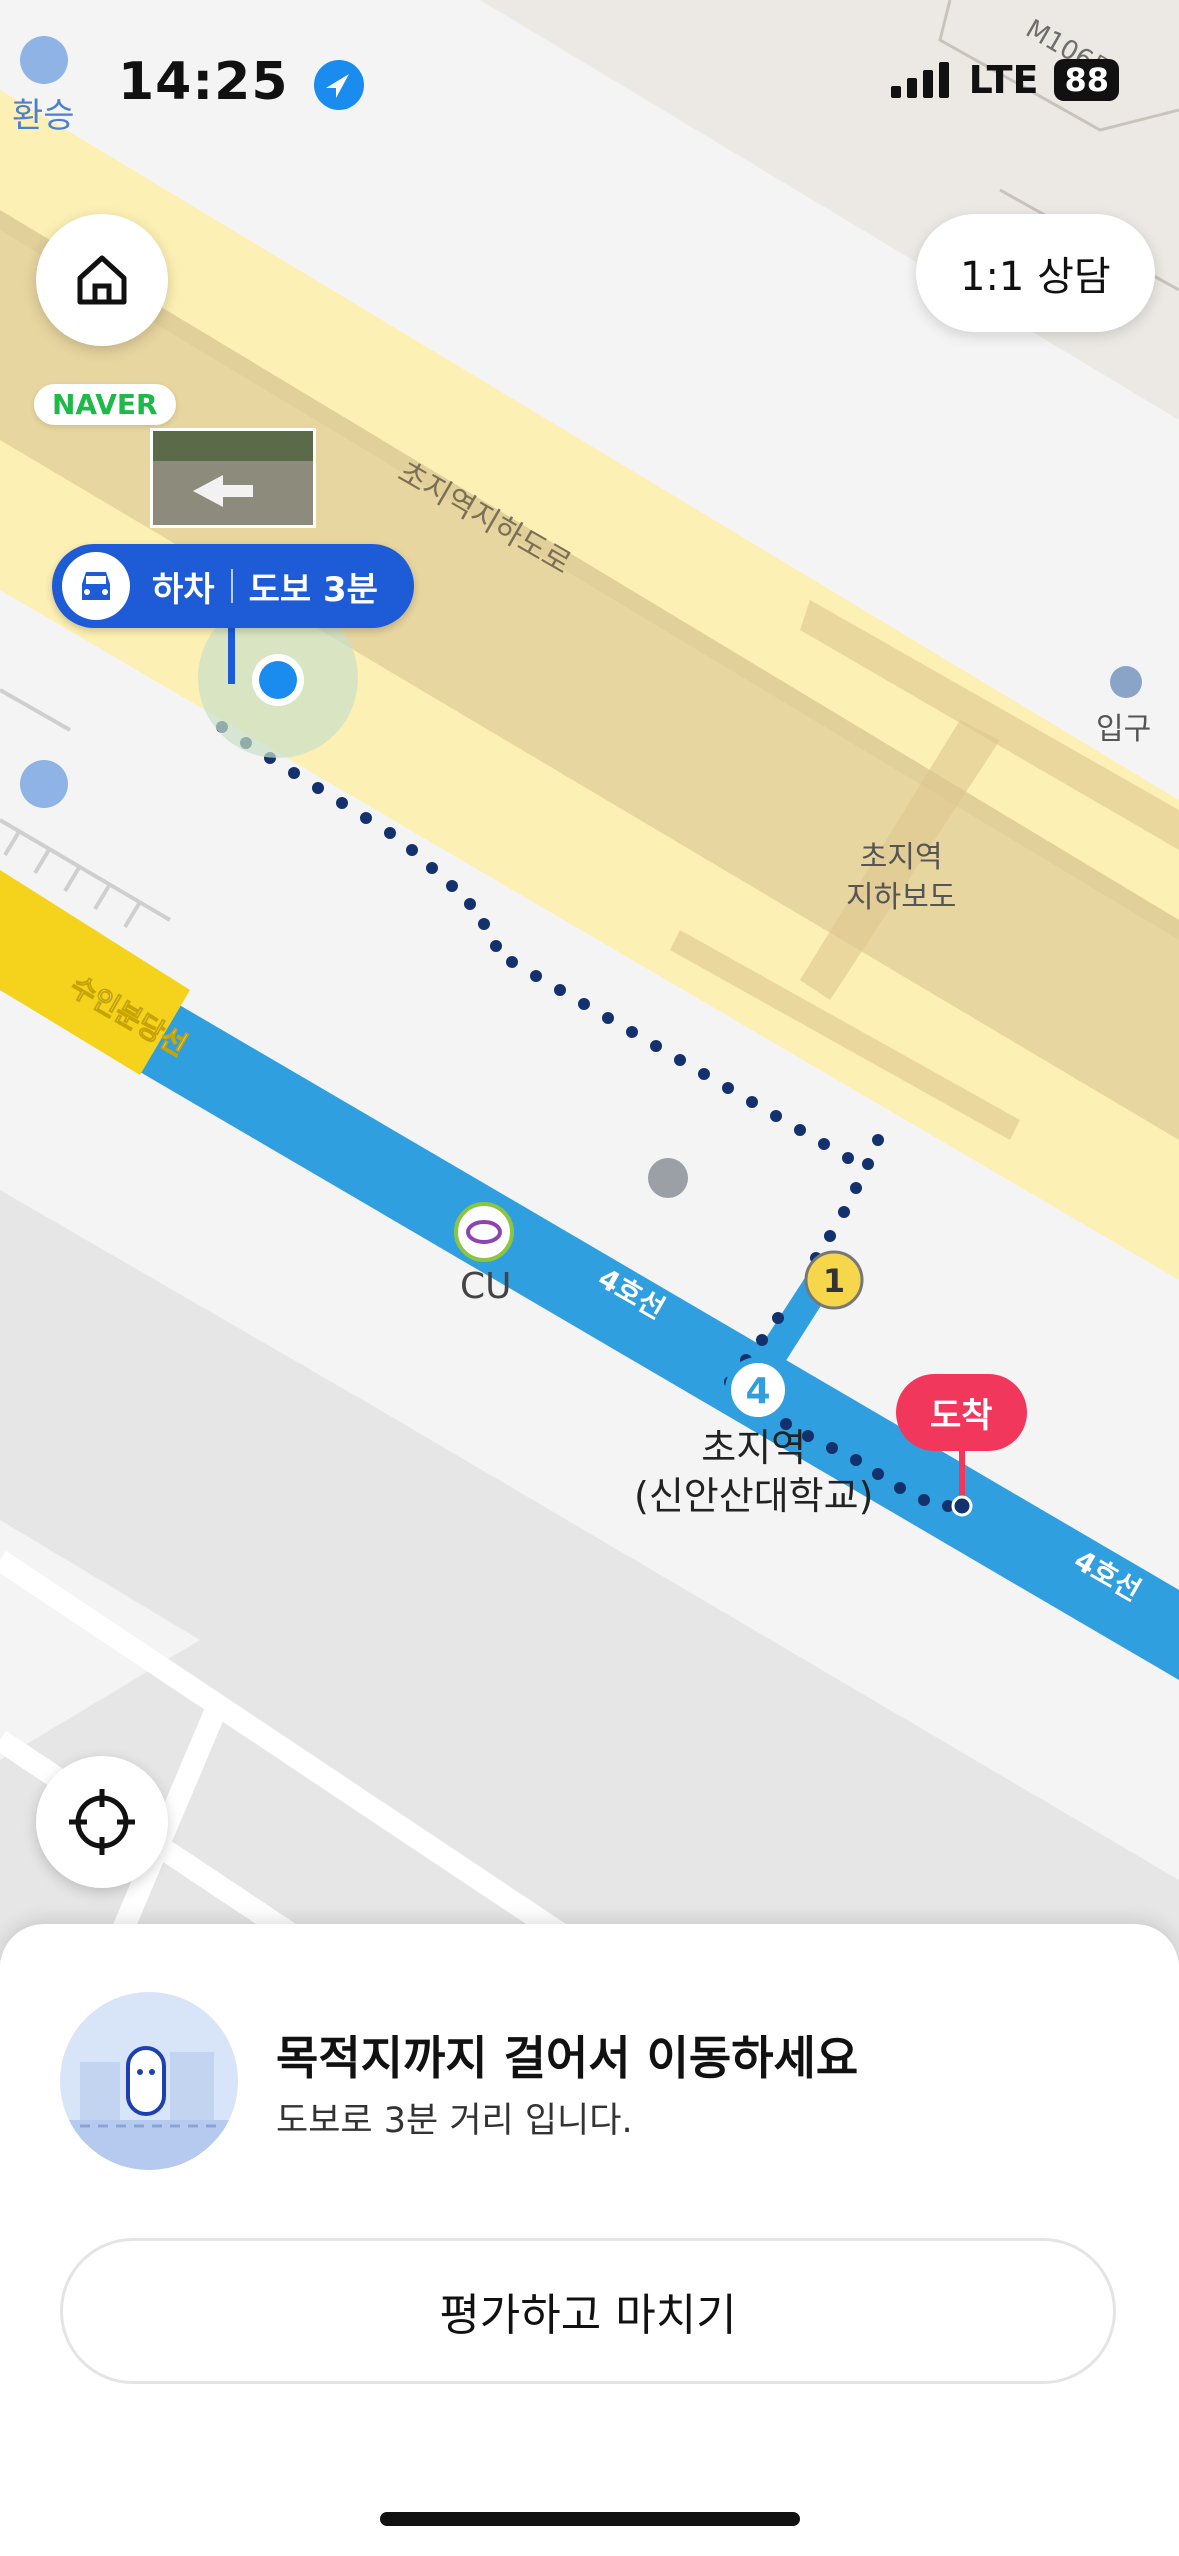 This screenshot has height=2556, width=1179. I want to click on pill-divider, so click(231, 586).